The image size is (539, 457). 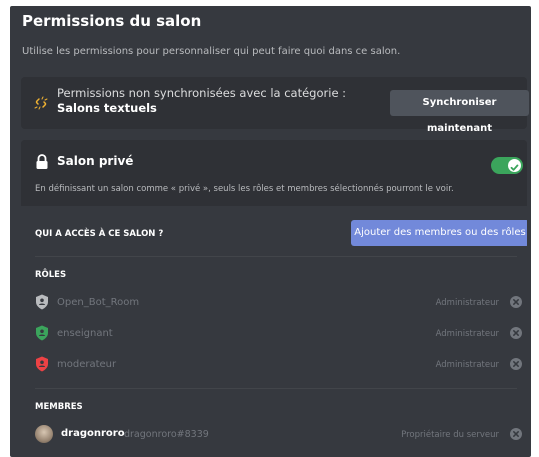 I want to click on add-members-roles-button: Ajouter des membres ou des rôles, so click(x=439, y=233).